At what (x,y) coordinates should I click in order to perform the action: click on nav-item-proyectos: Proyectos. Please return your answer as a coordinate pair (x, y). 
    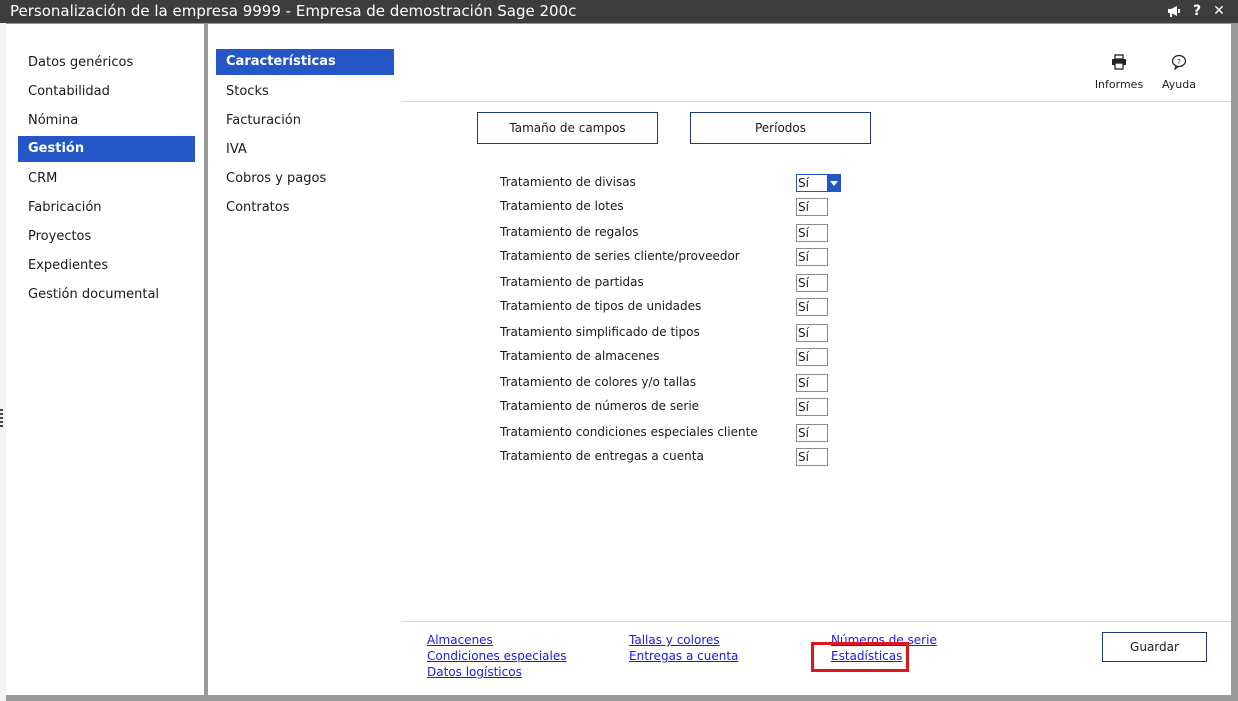
    Looking at the image, I should click on (106, 237).